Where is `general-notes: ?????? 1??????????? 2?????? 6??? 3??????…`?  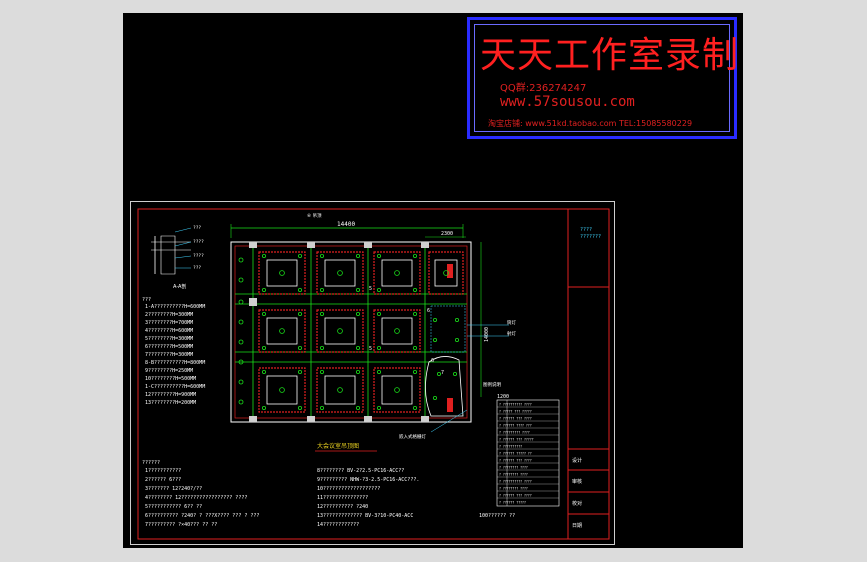
general-notes: ?????? 1??????????? 2?????? 6??? 3??????… is located at coordinates (328, 494).